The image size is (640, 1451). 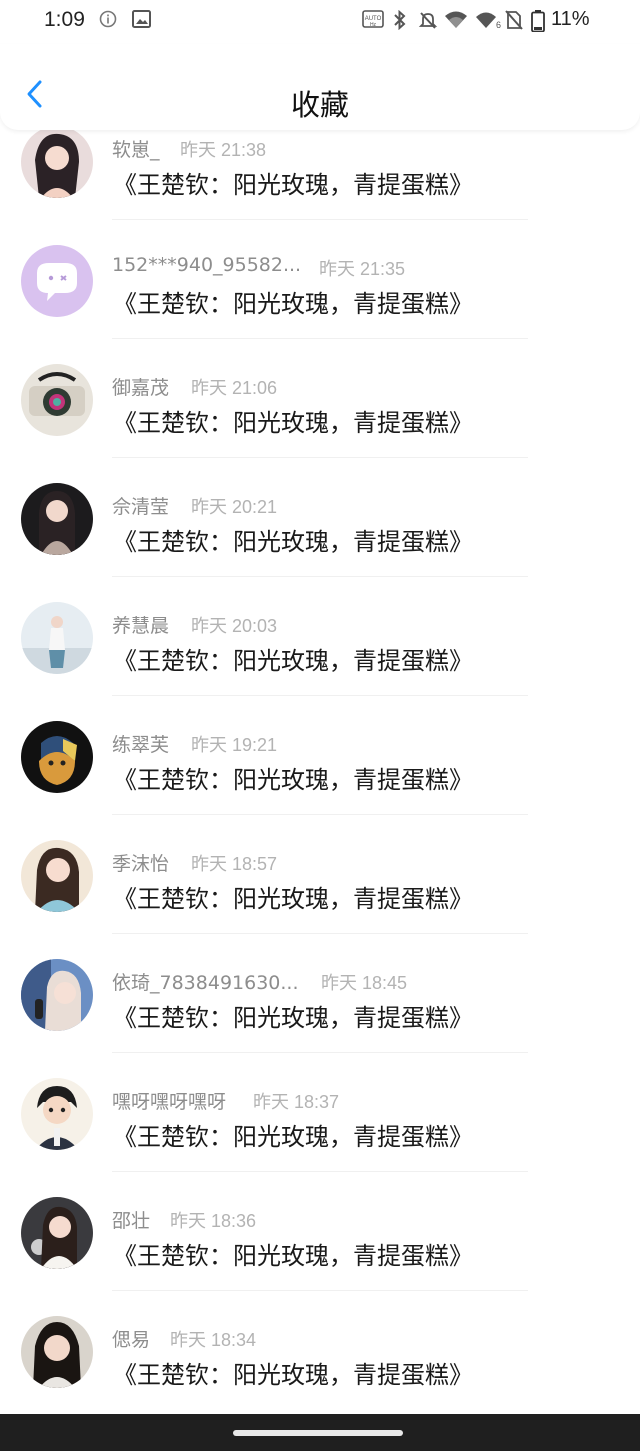 What do you see at coordinates (234, 745) in the screenshot?
I see `timestamp: 昨天 19:21` at bounding box center [234, 745].